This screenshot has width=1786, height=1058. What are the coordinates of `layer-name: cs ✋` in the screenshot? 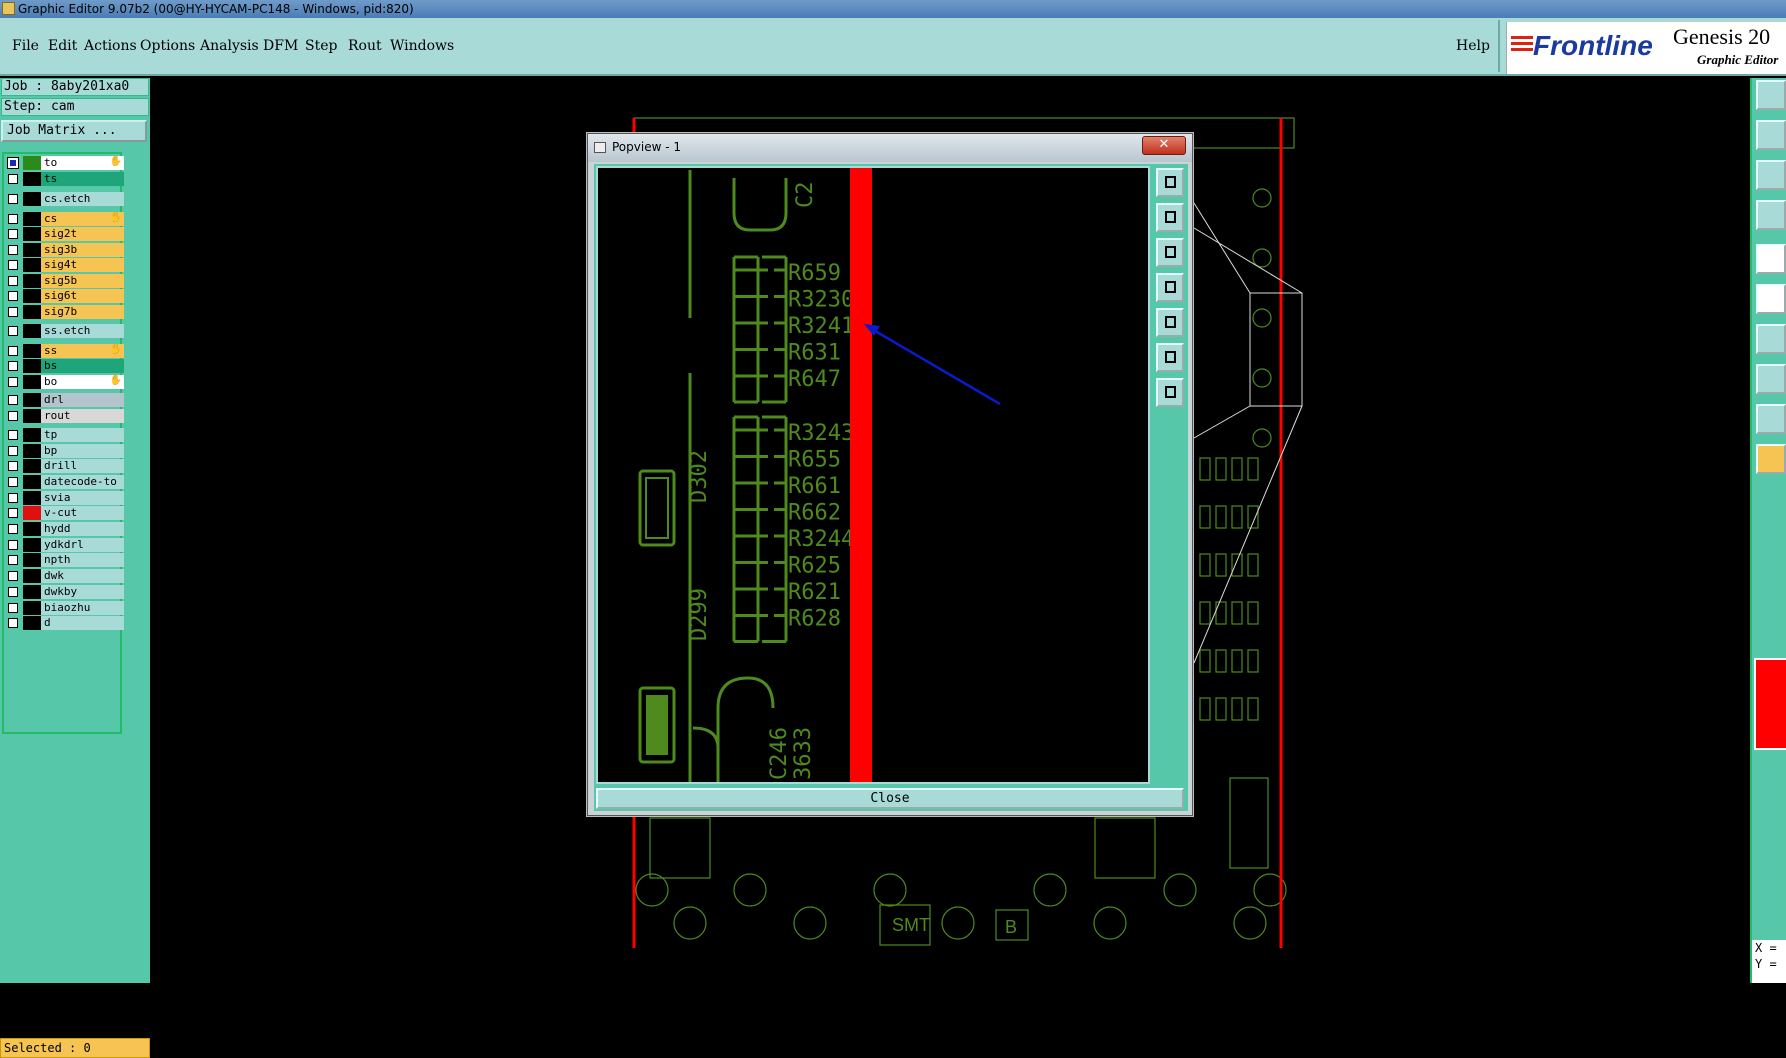 It's located at (82, 219).